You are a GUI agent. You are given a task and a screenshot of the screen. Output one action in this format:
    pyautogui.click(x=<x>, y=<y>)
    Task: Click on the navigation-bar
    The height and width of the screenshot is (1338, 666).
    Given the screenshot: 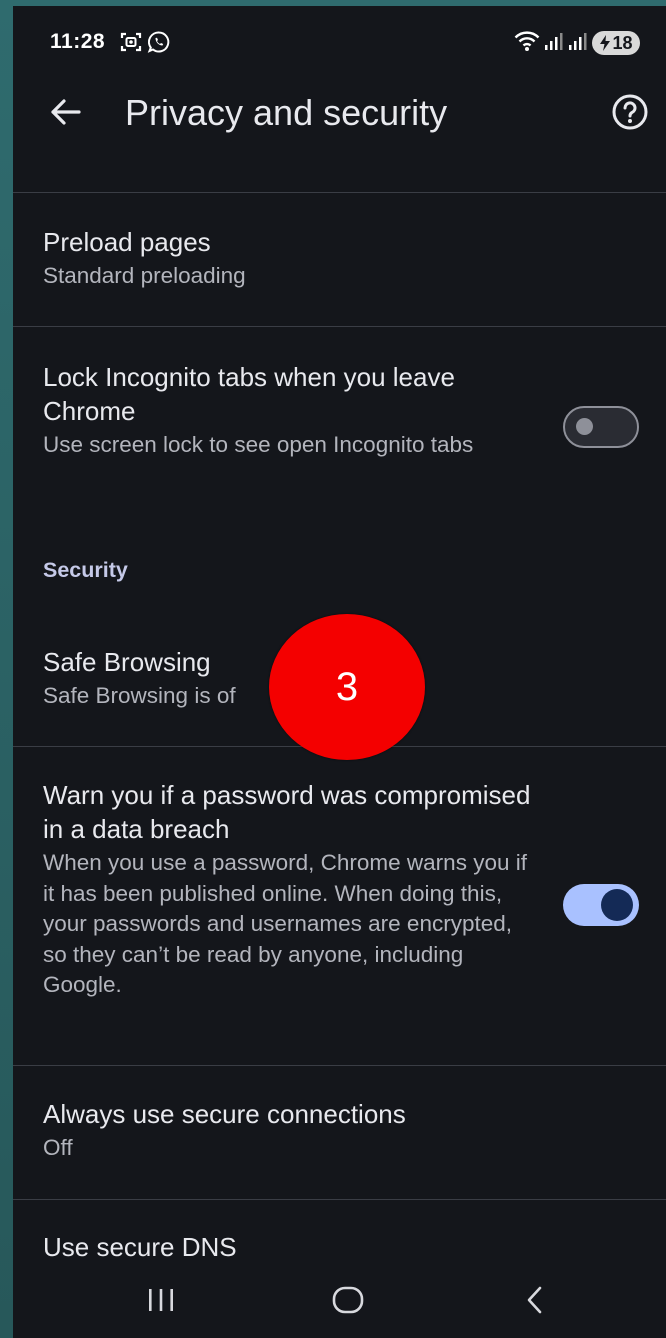 What is the action you would take?
    pyautogui.click(x=339, y=1302)
    